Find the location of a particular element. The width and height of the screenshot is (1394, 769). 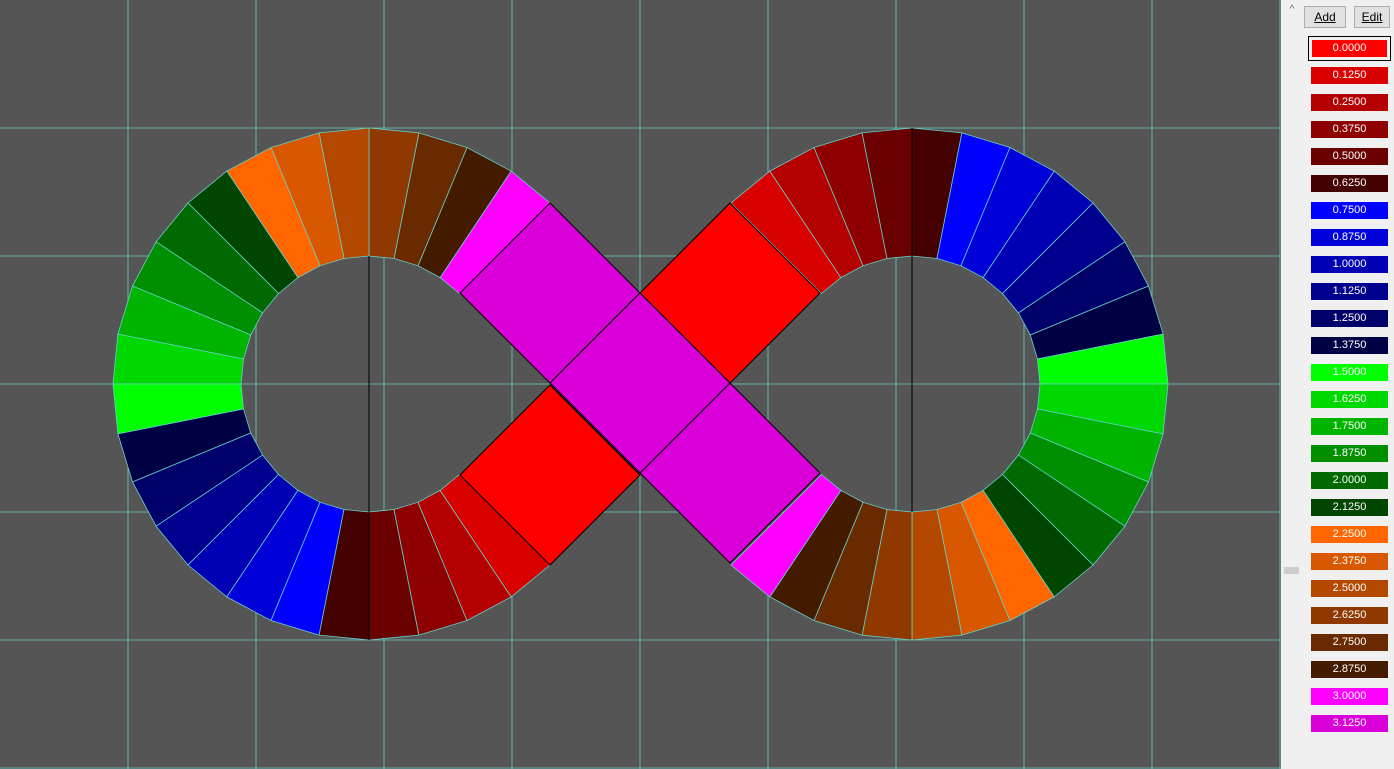

color-swatch: 0.5000 is located at coordinates (1349, 156).